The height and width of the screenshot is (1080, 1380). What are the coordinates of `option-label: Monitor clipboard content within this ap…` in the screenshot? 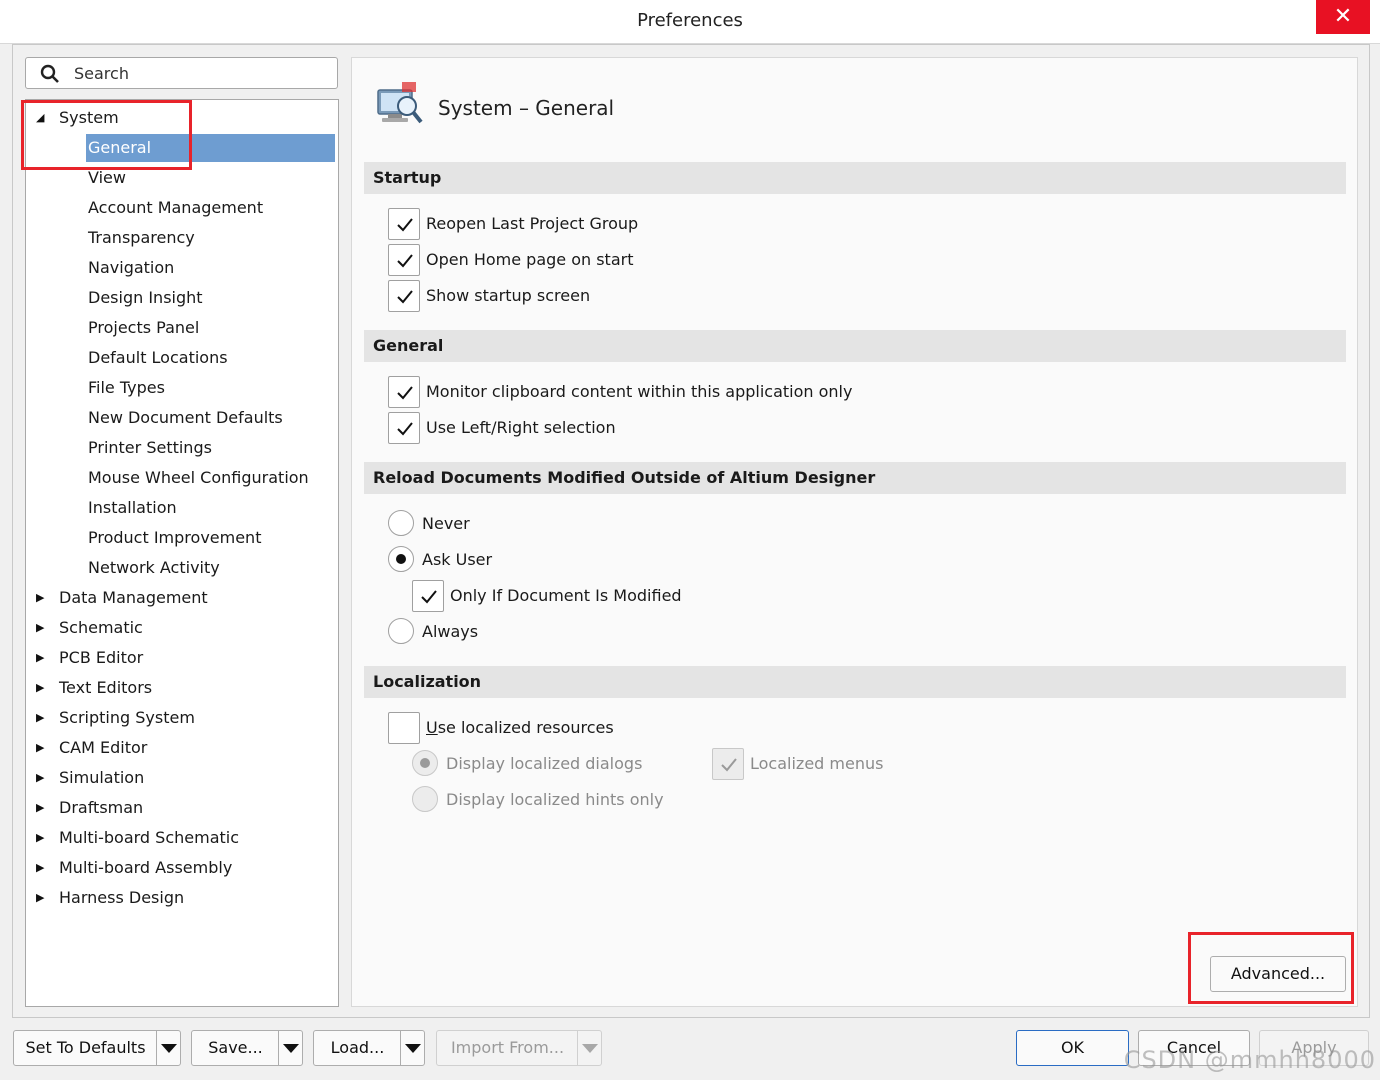 It's located at (639, 391).